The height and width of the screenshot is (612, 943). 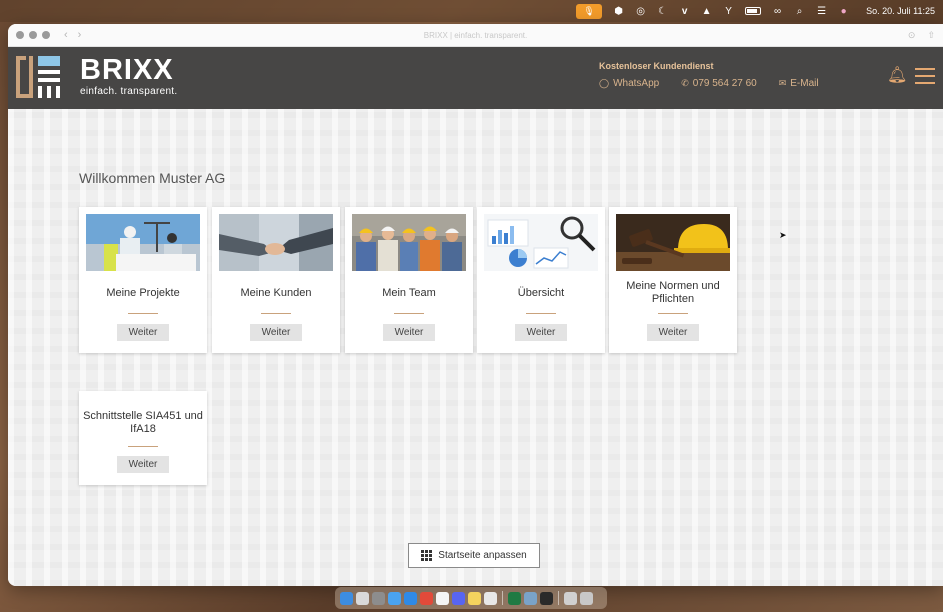 I want to click on date-time: So. 20. Juli 11:25, so click(x=900, y=11).